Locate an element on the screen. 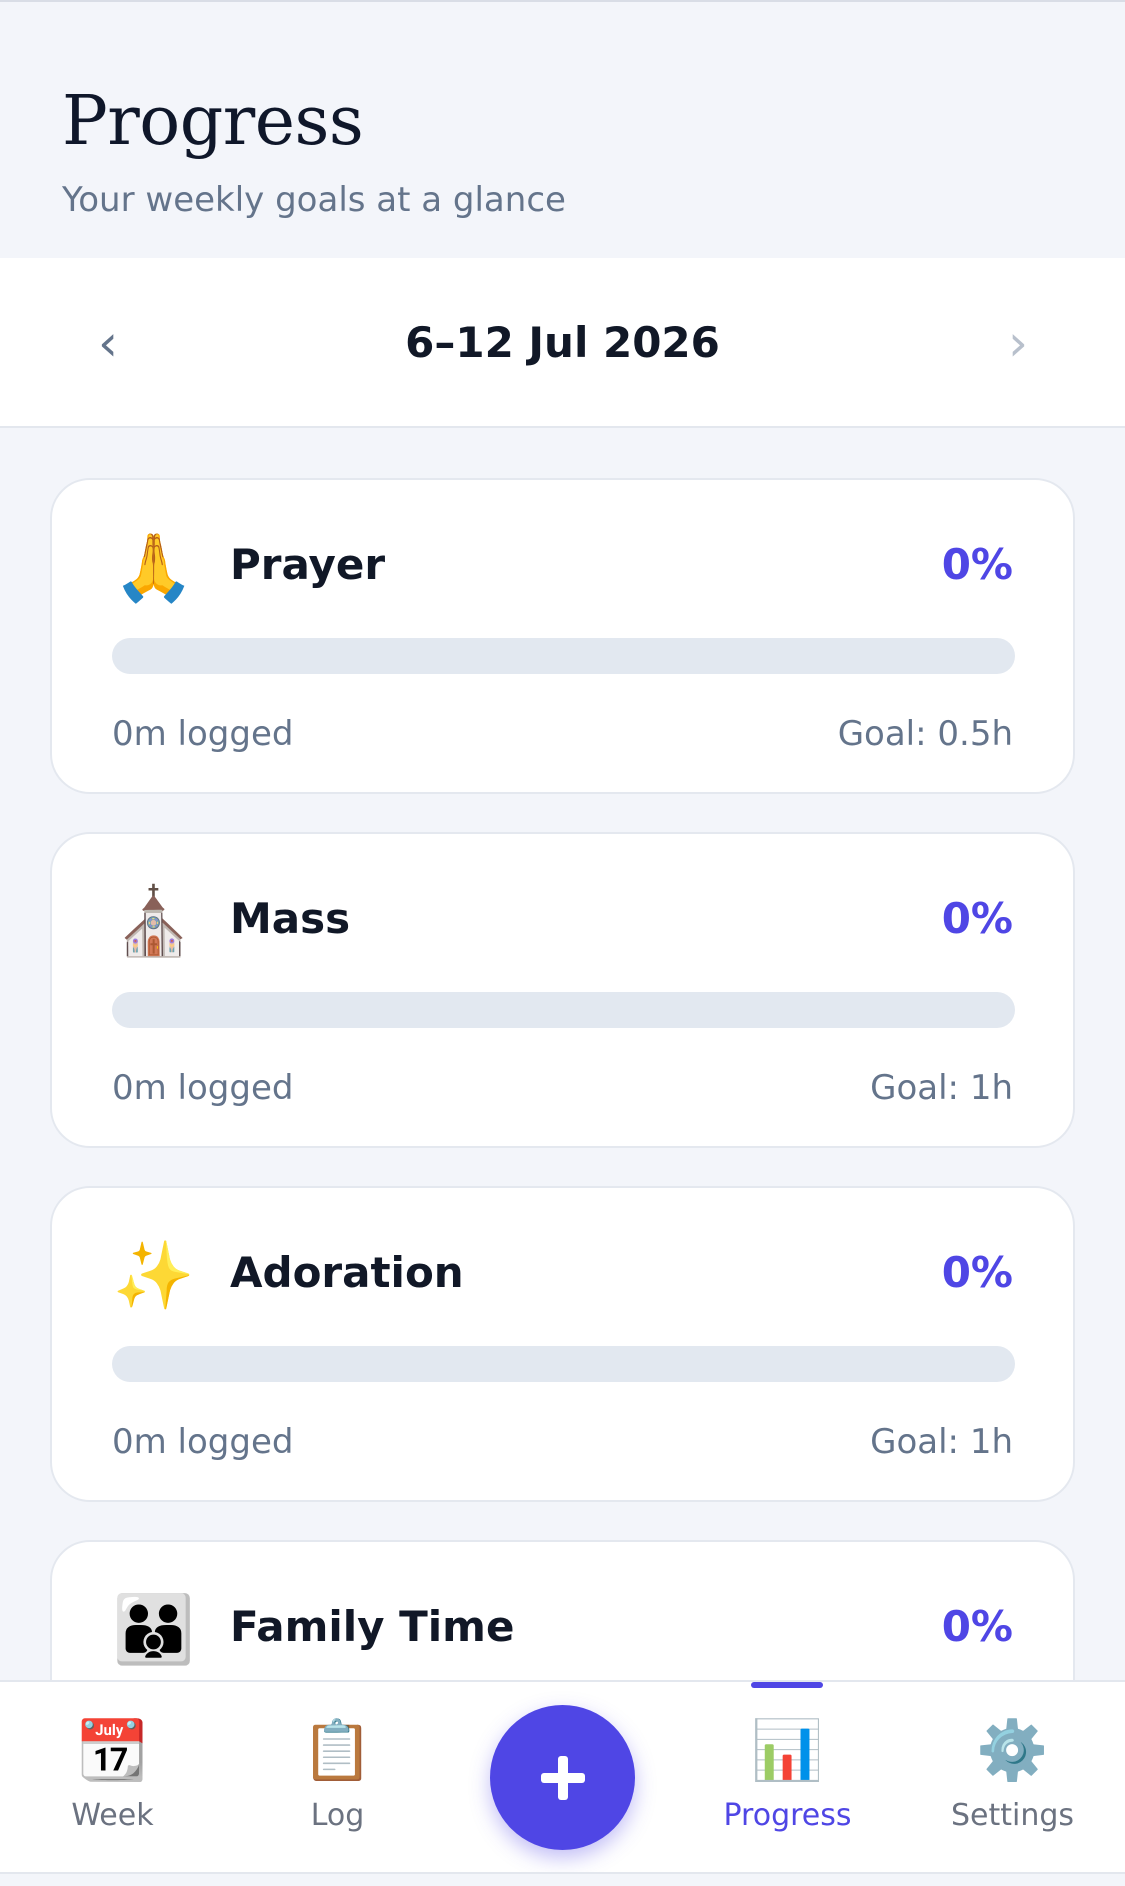  page-subtitle: Your weekly goals at a glance is located at coordinates (314, 200).